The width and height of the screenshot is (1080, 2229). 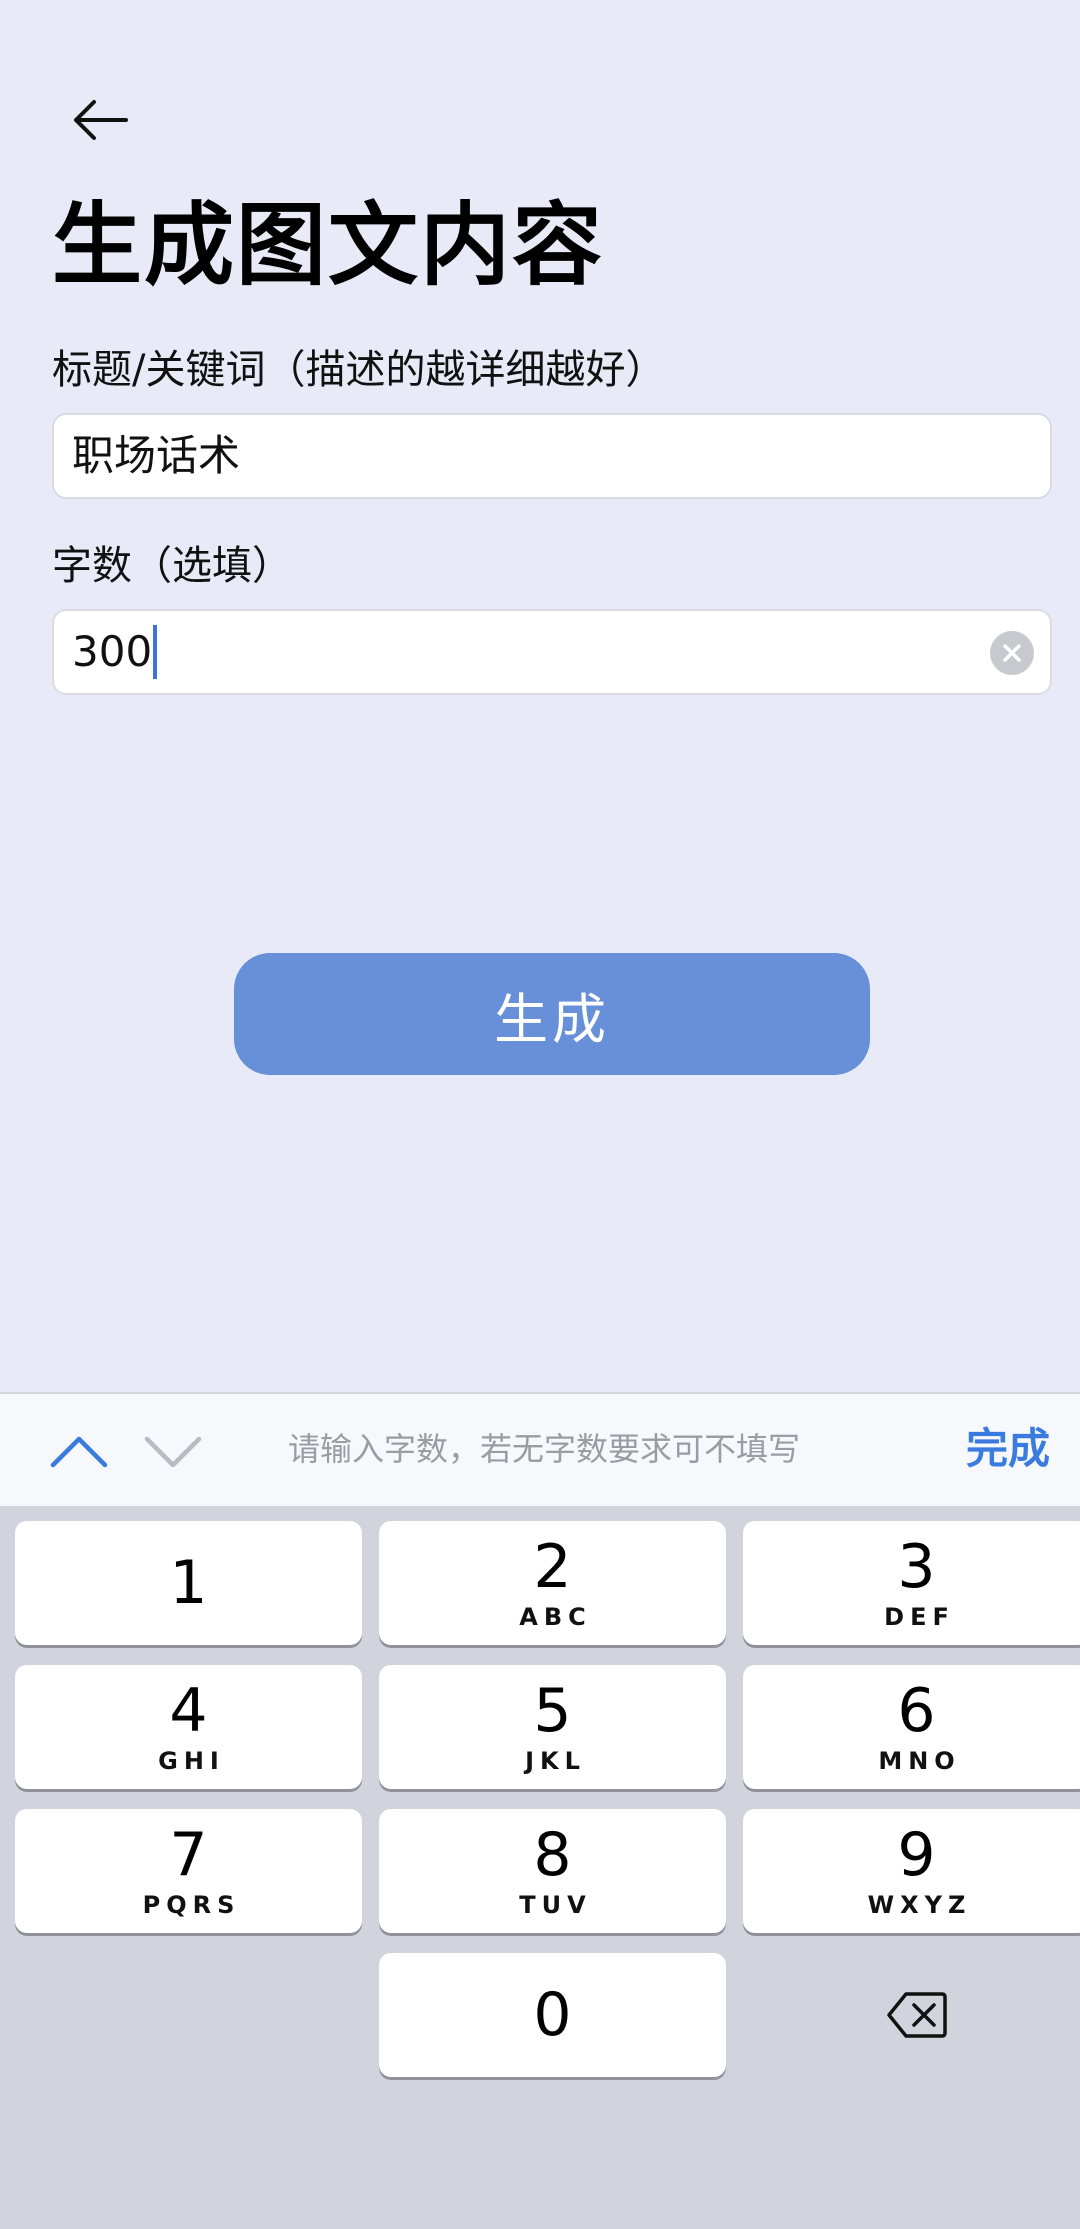 What do you see at coordinates (552, 652) in the screenshot?
I see `word-count-input: 300` at bounding box center [552, 652].